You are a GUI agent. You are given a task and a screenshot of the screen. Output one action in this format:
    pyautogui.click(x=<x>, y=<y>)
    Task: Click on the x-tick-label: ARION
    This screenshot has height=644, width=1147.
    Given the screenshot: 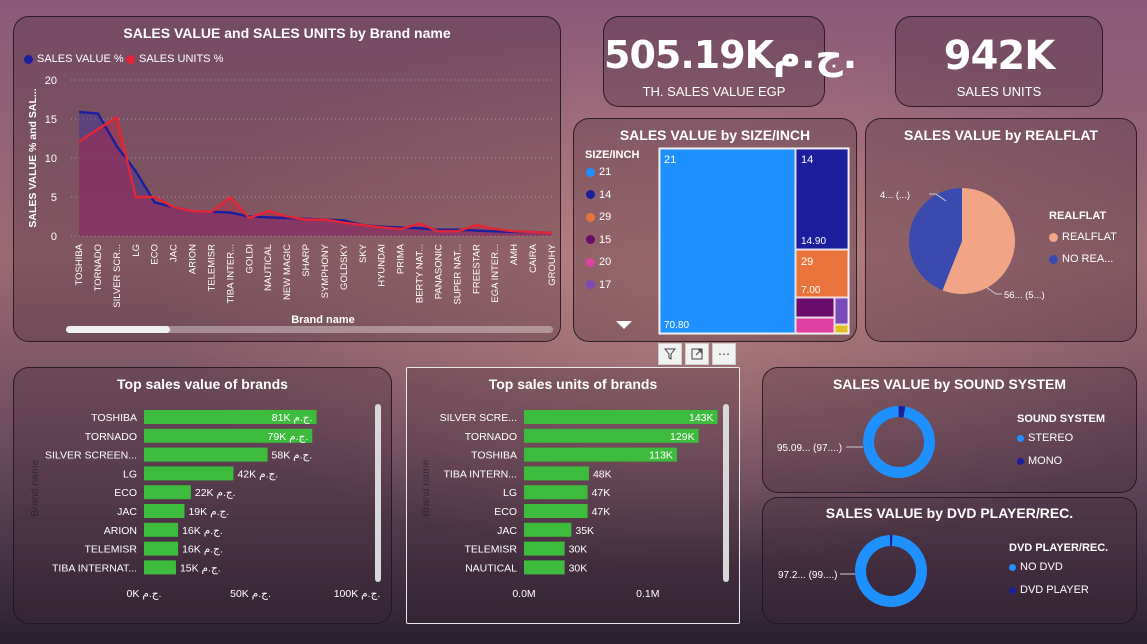 What is the action you would take?
    pyautogui.click(x=193, y=259)
    